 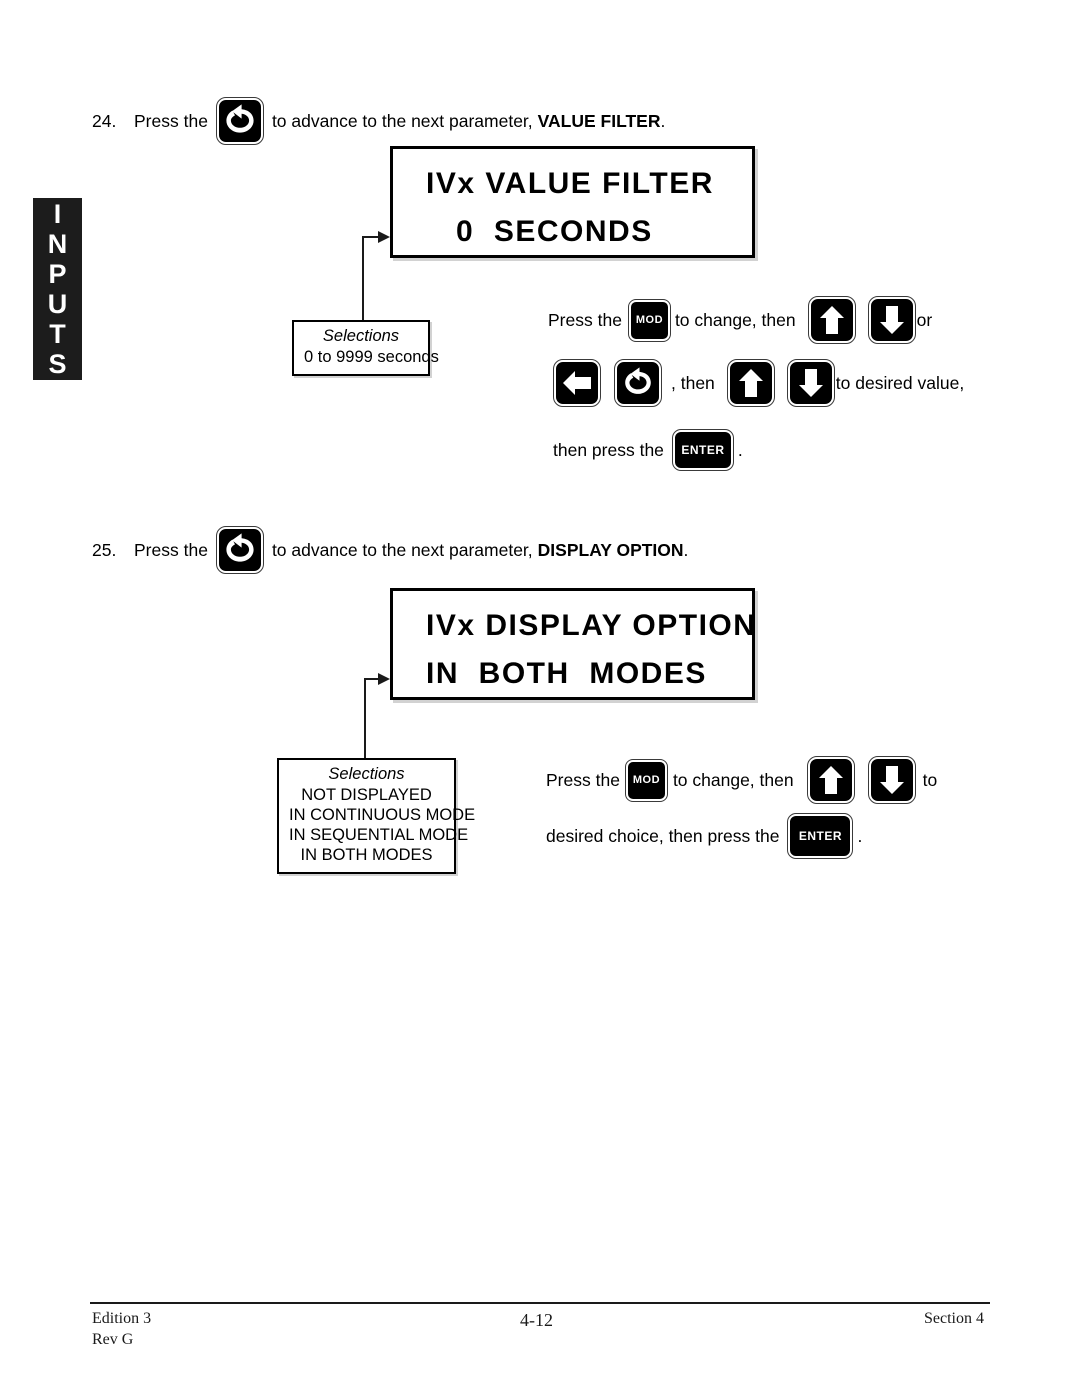 I want to click on instruction-text: to, so click(x=930, y=779).